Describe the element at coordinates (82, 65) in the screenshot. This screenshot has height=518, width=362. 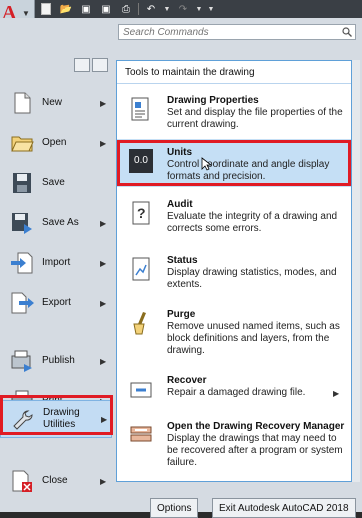
I see `recent-documents-icon` at that location.